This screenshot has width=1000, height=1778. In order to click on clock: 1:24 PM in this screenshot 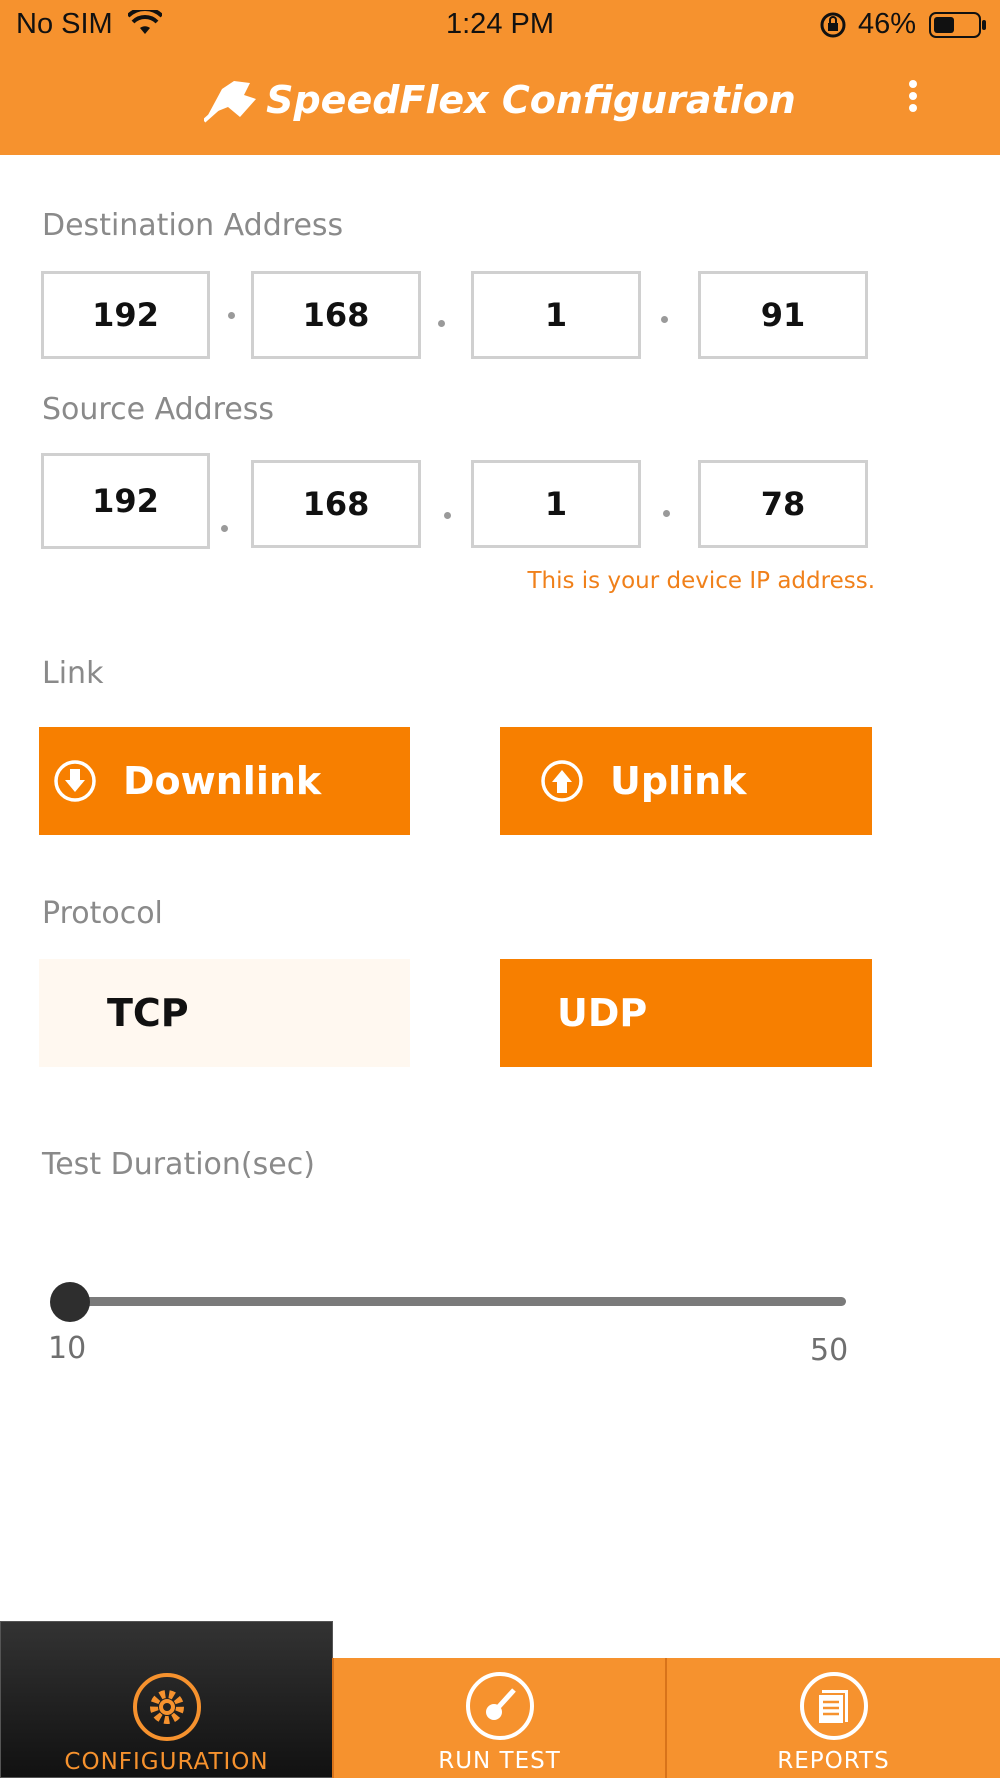, I will do `click(500, 24)`.